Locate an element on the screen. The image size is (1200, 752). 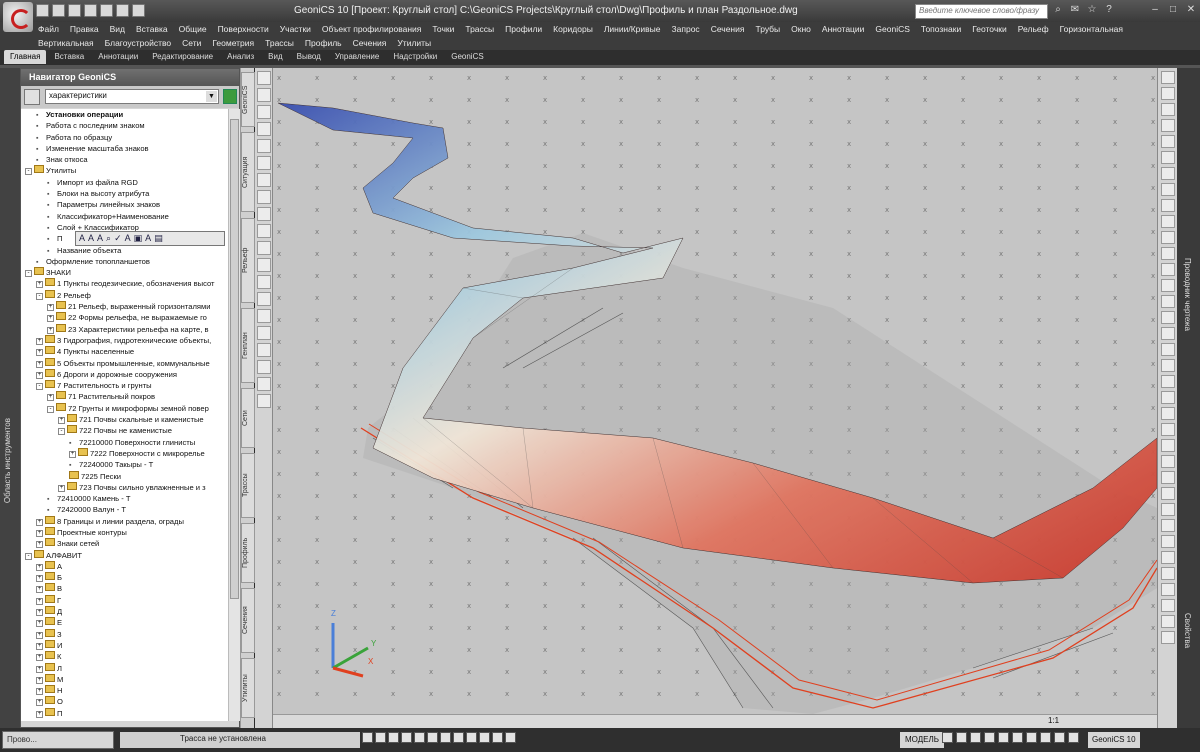
tree-item: +4 Пункты населенные is located at coordinates (124, 351).